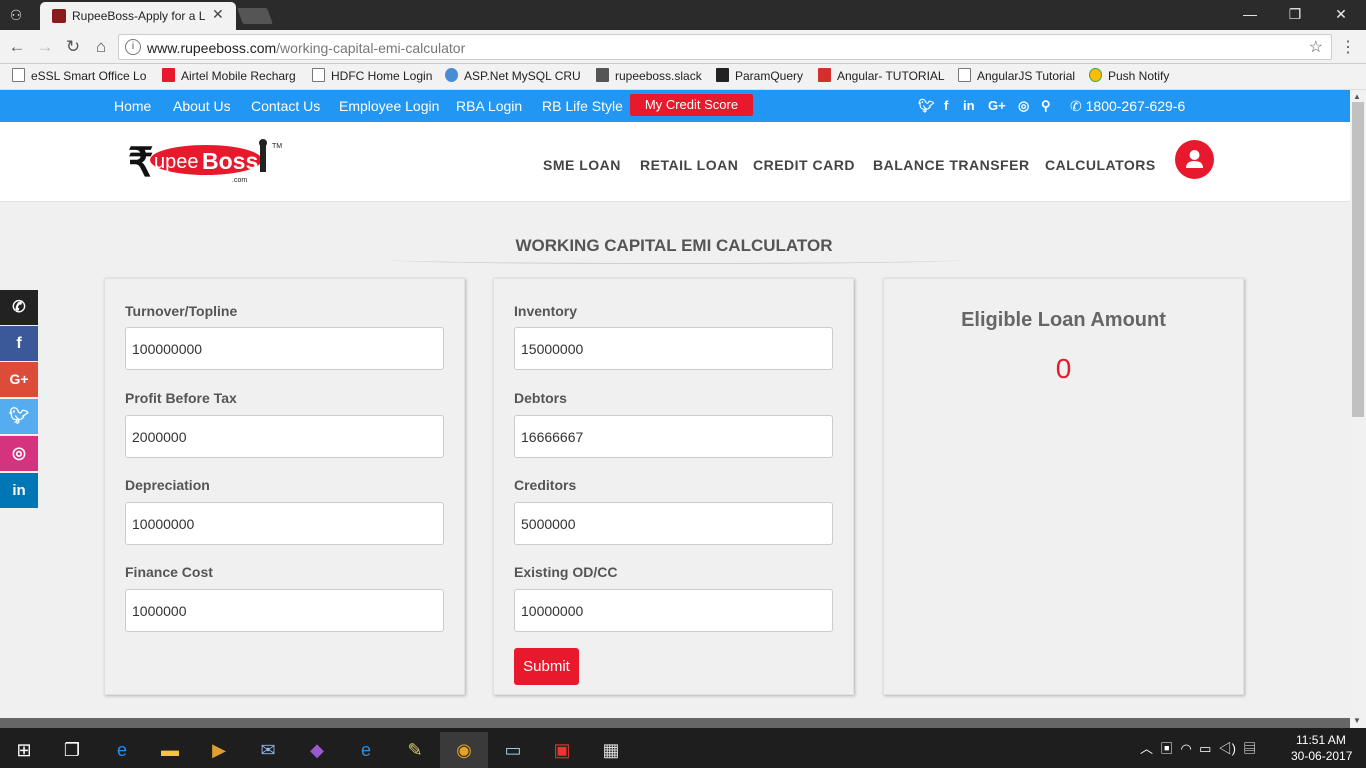 The width and height of the screenshot is (1366, 768). Describe the element at coordinates (19, 307) in the screenshot. I see `share-phone-icon: ✆` at that location.